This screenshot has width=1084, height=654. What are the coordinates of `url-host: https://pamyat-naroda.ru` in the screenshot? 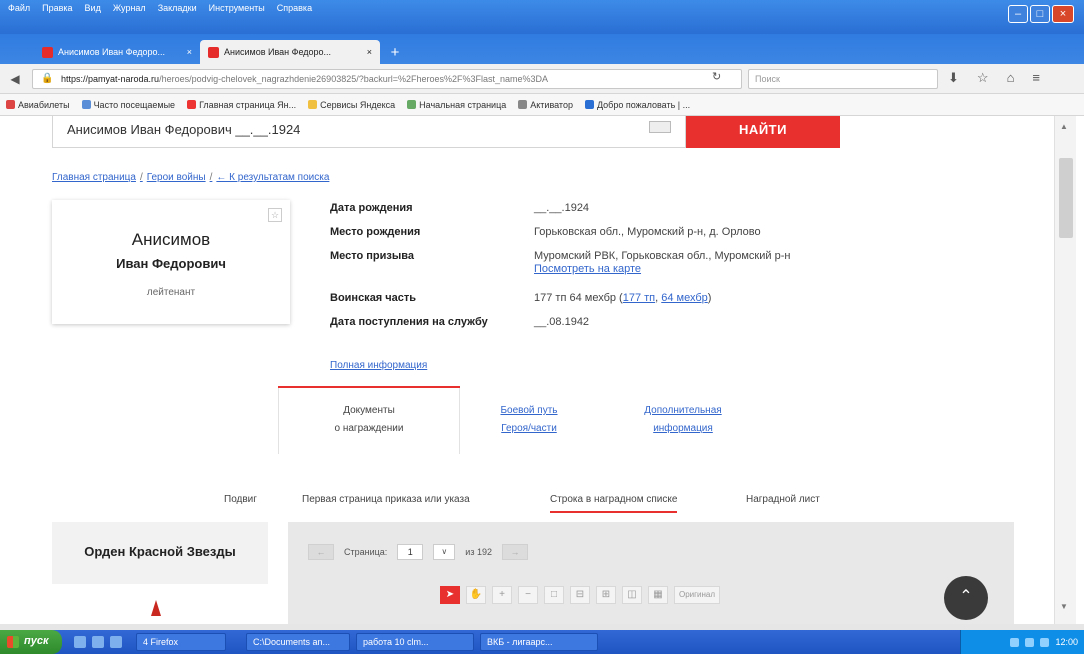 It's located at (110, 79).